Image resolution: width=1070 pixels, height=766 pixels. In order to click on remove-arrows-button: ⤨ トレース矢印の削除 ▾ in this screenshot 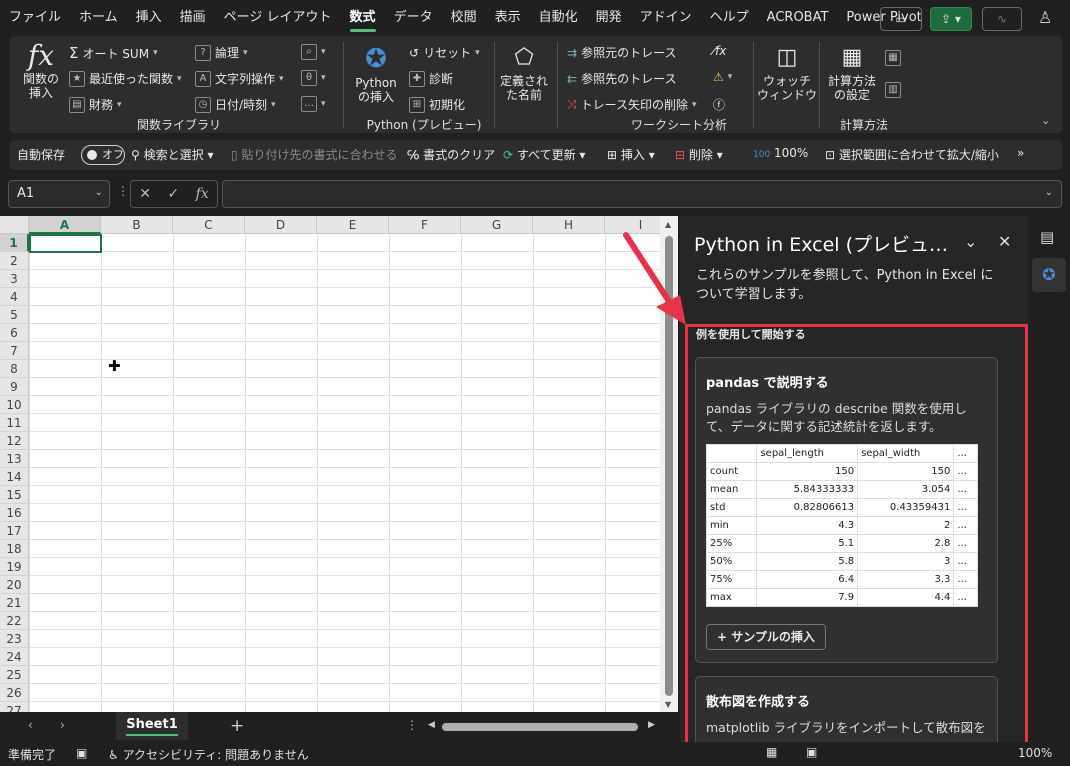, I will do `click(632, 104)`.